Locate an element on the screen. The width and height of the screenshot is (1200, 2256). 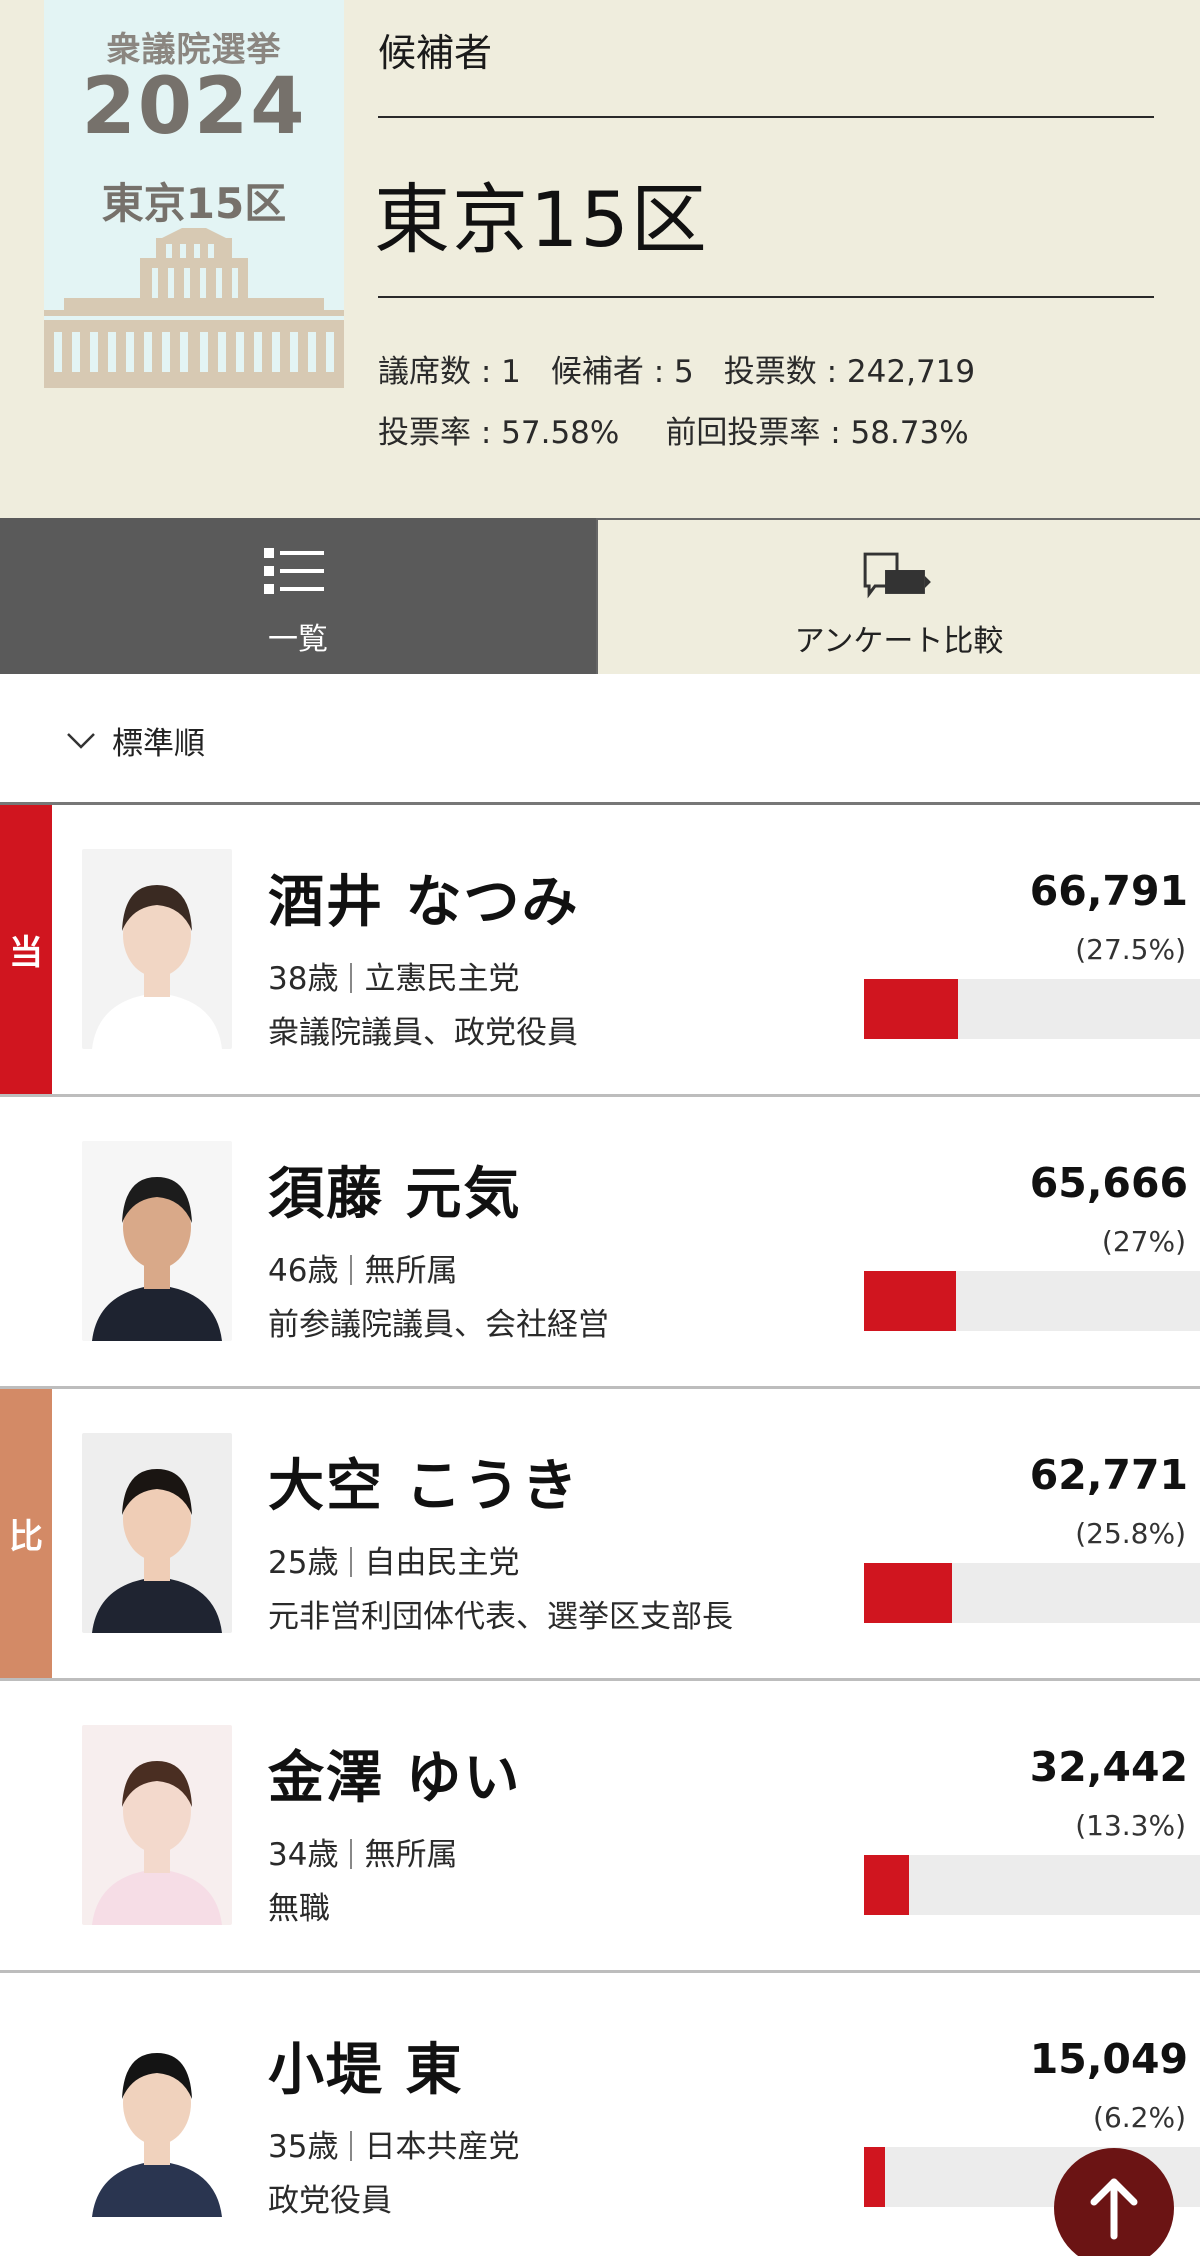
stats-row: 議席数 : 1 候補者 : 5 投票数 : 242,719 is located at coordinates (676, 368).